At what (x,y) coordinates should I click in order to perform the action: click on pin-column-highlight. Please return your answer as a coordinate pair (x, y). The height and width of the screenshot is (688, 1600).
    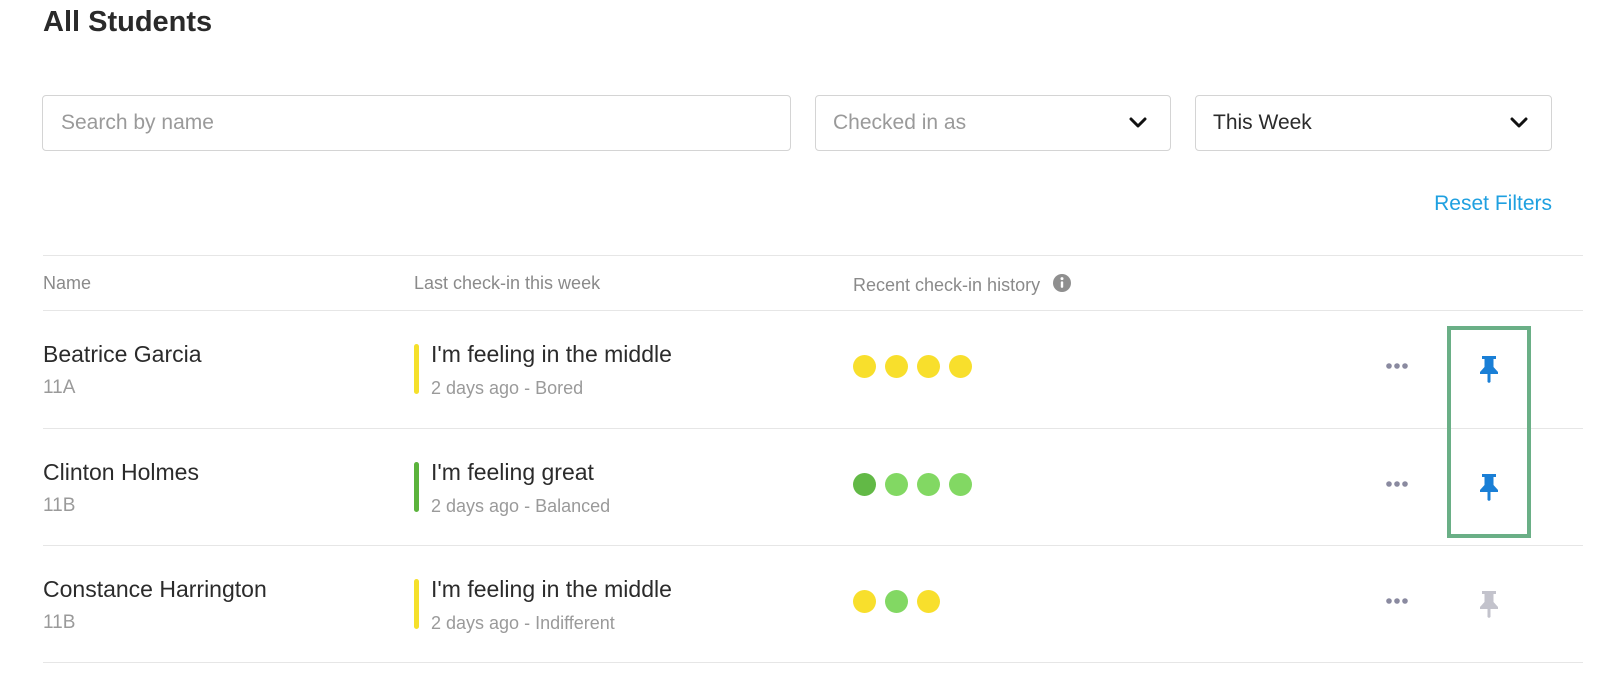
    Looking at the image, I should click on (1489, 432).